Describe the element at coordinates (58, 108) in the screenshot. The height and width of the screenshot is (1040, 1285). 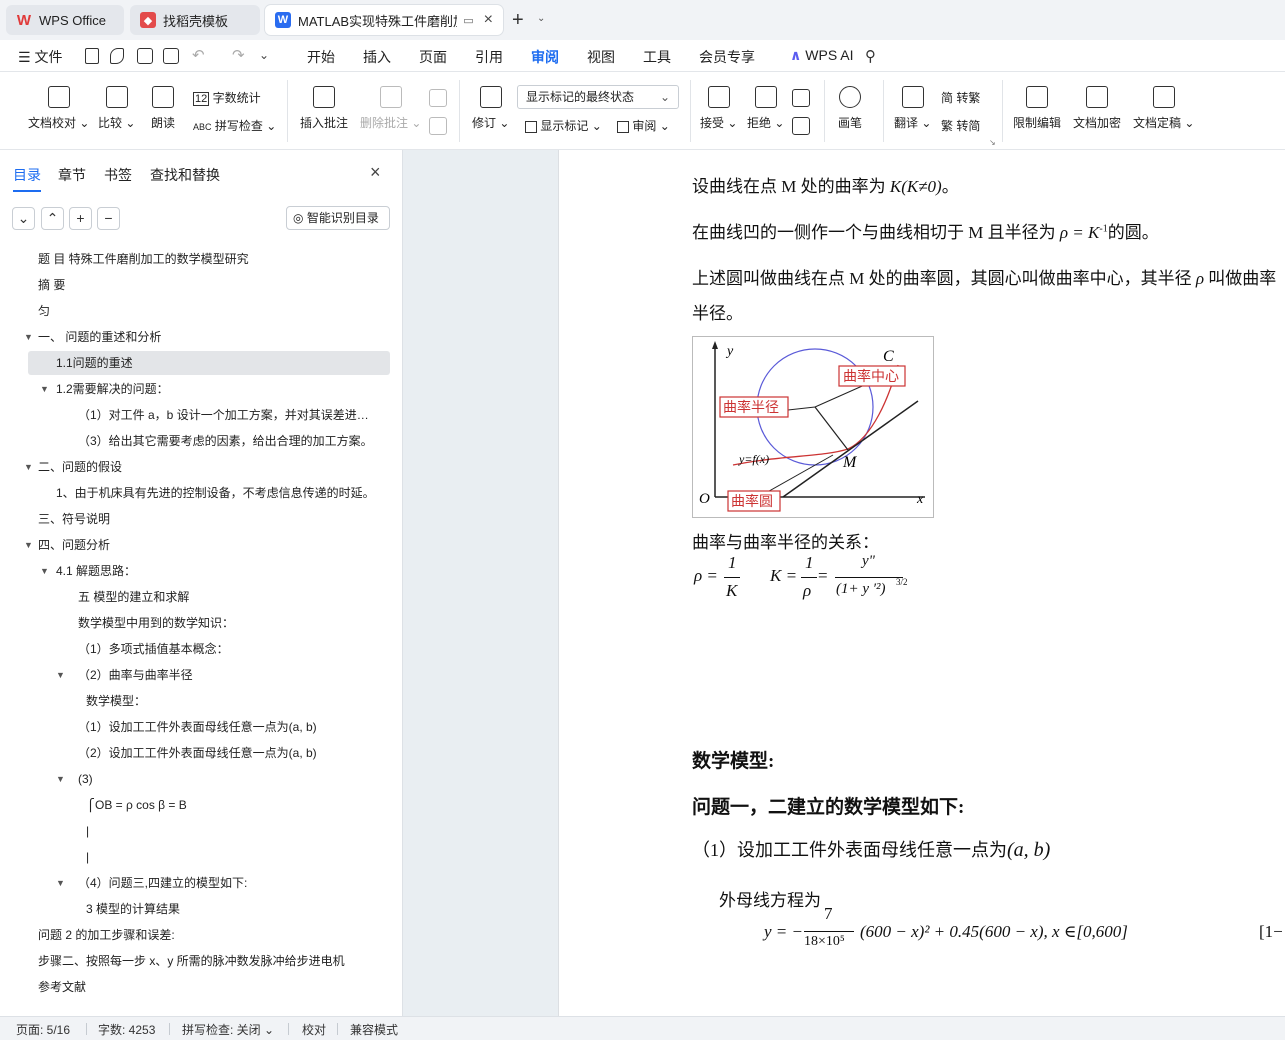
I see `doc-proof-button: 文档校对 ⌄` at that location.